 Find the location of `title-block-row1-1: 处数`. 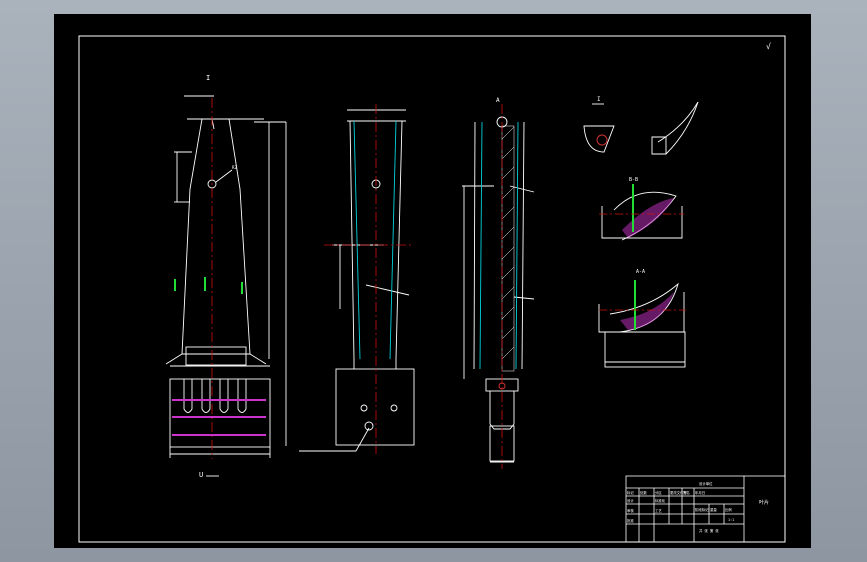

title-block-row1-1: 处数 is located at coordinates (643, 492).